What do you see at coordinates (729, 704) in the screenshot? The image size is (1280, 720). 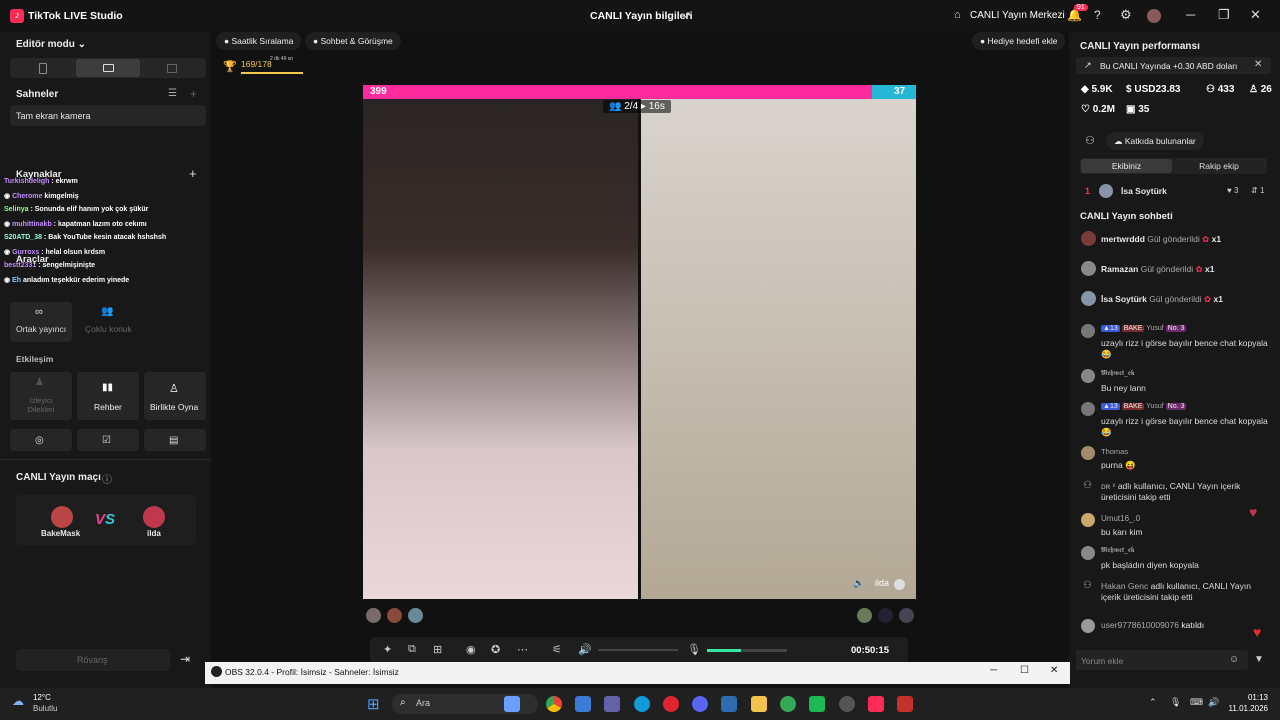 I see `mail-icon` at bounding box center [729, 704].